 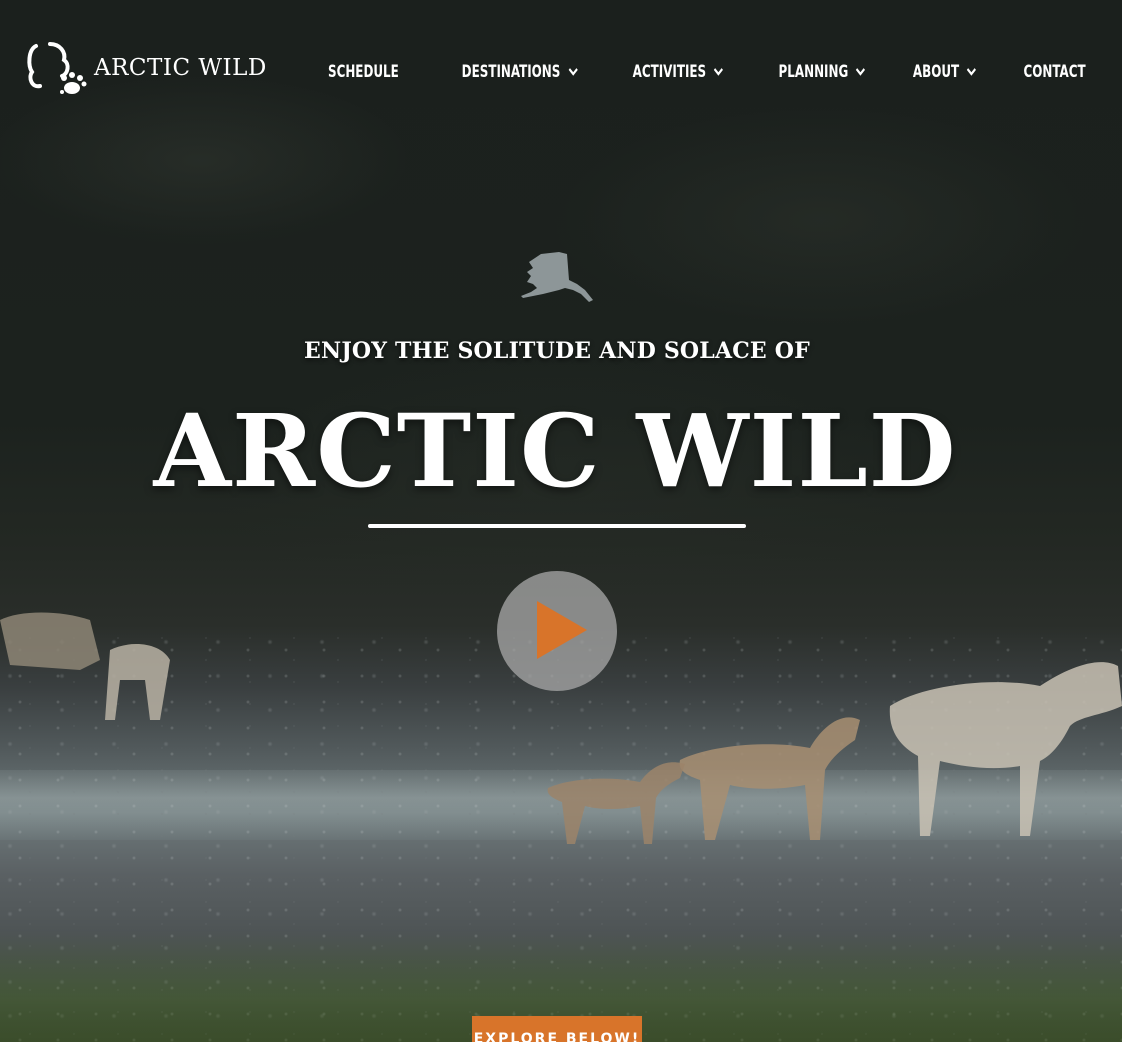 I want to click on nav-item-label: ABOUT, so click(x=936, y=72).